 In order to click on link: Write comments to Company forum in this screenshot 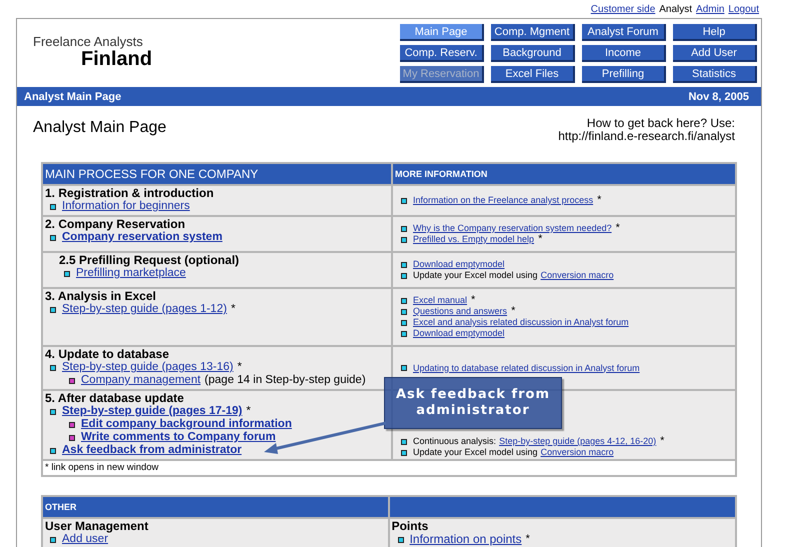, I will do `click(178, 437)`.